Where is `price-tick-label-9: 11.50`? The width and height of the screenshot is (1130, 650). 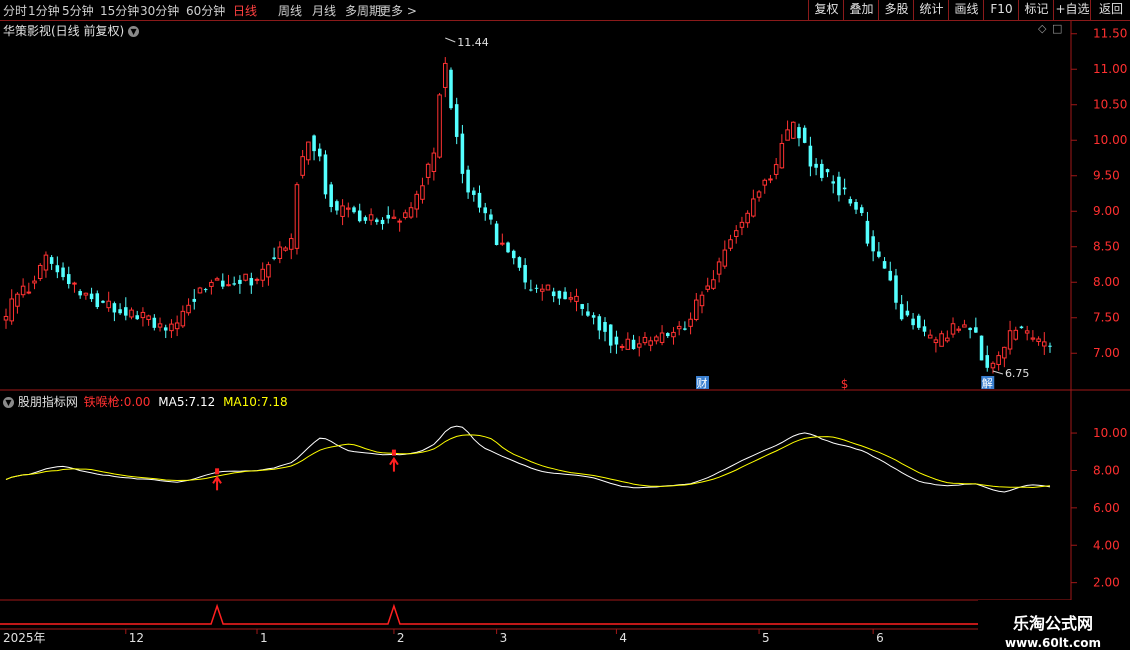 price-tick-label-9: 11.50 is located at coordinates (1110, 34).